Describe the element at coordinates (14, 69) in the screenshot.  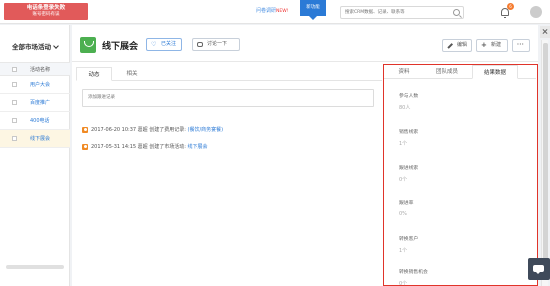
I see `select-all-checkbox` at that location.